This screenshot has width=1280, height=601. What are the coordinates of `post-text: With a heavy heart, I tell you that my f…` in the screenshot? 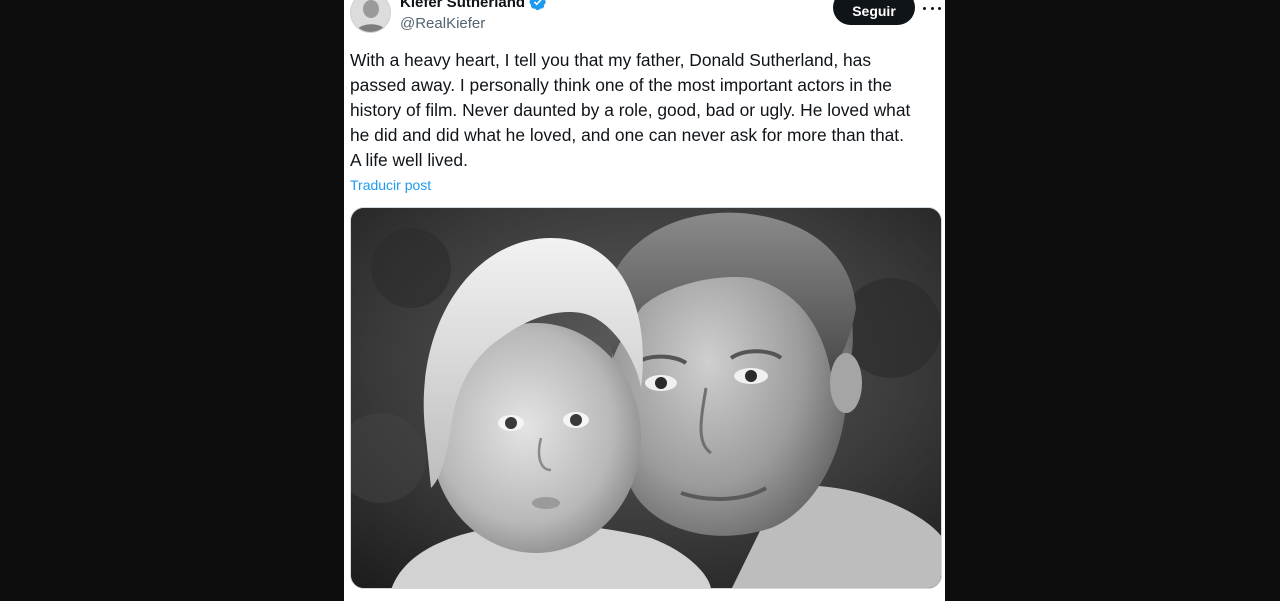 It's located at (630, 110).